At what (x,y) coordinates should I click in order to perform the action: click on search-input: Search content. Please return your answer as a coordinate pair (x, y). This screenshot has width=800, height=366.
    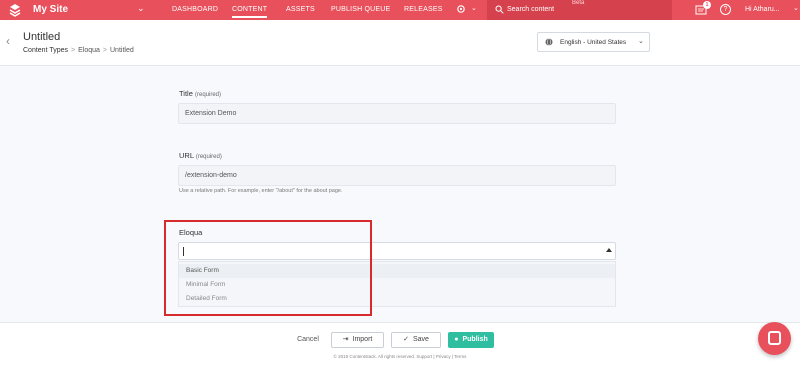
    Looking at the image, I should click on (530, 9).